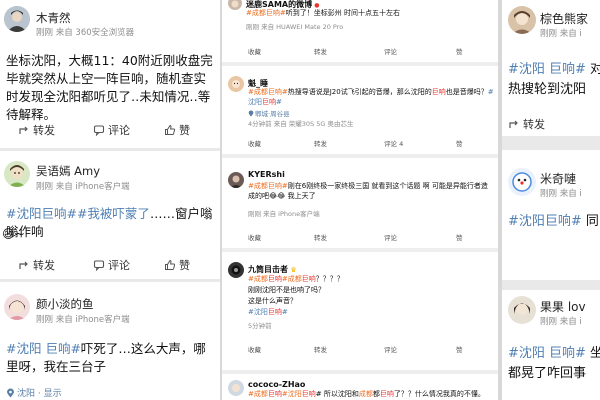 The width and height of the screenshot is (600, 400). Describe the element at coordinates (360, 143) in the screenshot. I see `post-actions: 收藏 转发 评论 4 赞` at that location.